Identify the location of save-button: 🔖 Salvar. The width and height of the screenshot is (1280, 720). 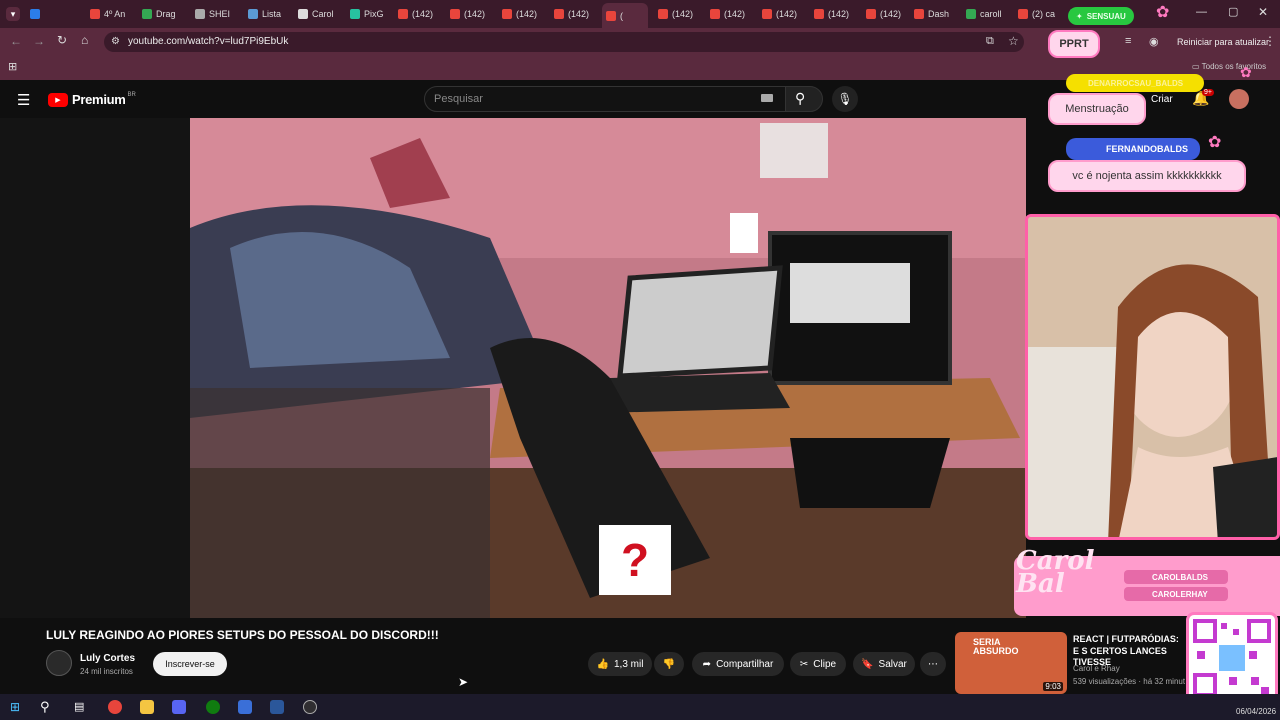
(884, 664).